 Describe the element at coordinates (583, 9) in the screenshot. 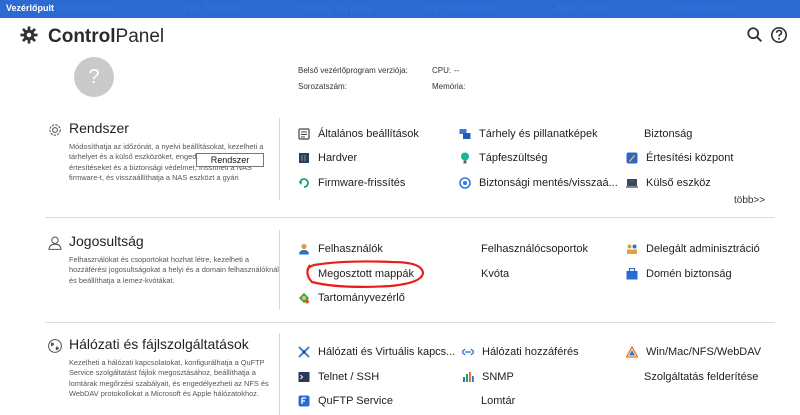

I see `tab-app-center: App Center` at that location.